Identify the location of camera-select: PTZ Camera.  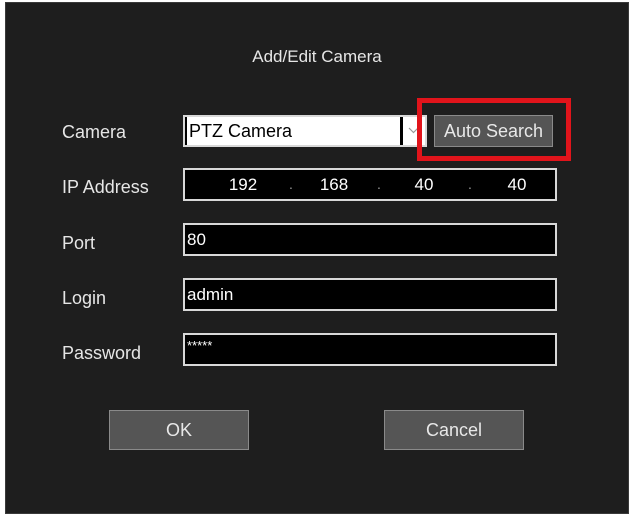
(305, 131).